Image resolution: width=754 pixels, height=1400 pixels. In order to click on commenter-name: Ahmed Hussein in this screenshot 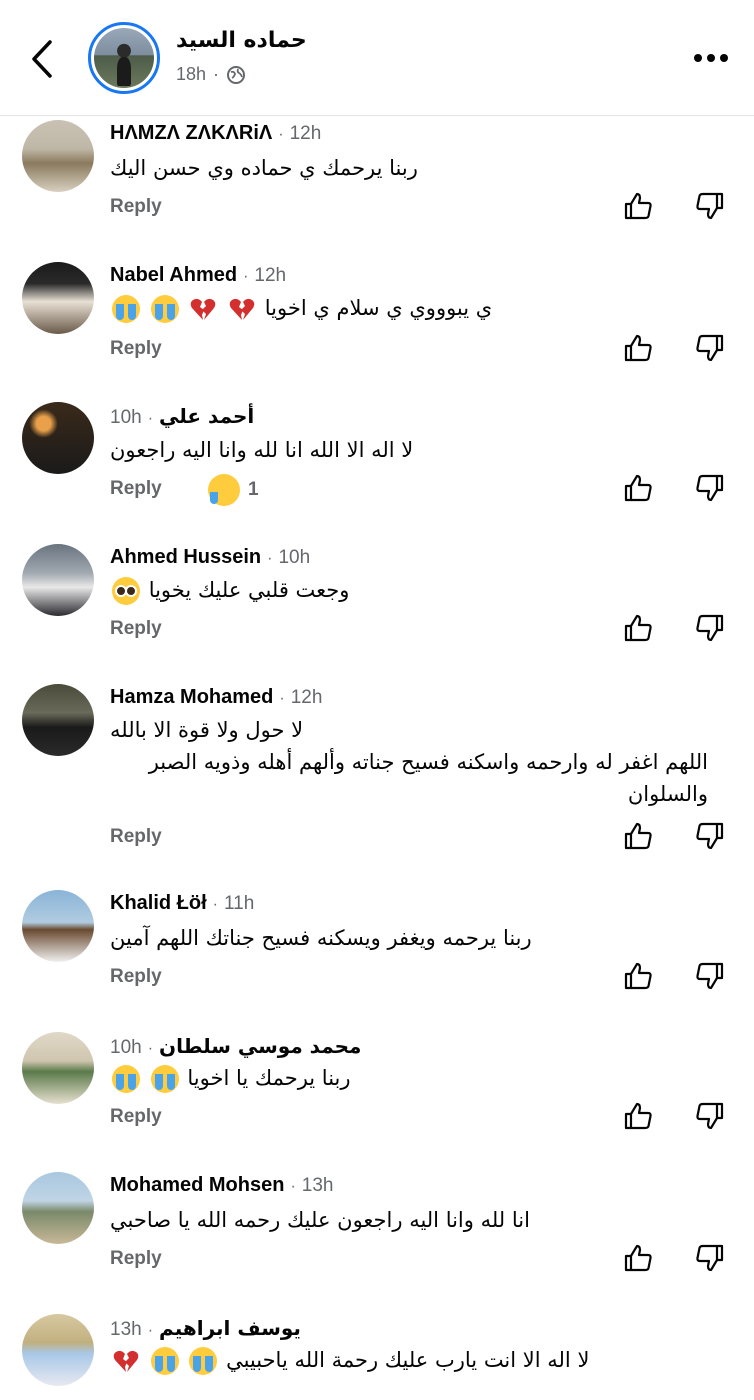, I will do `click(185, 557)`.